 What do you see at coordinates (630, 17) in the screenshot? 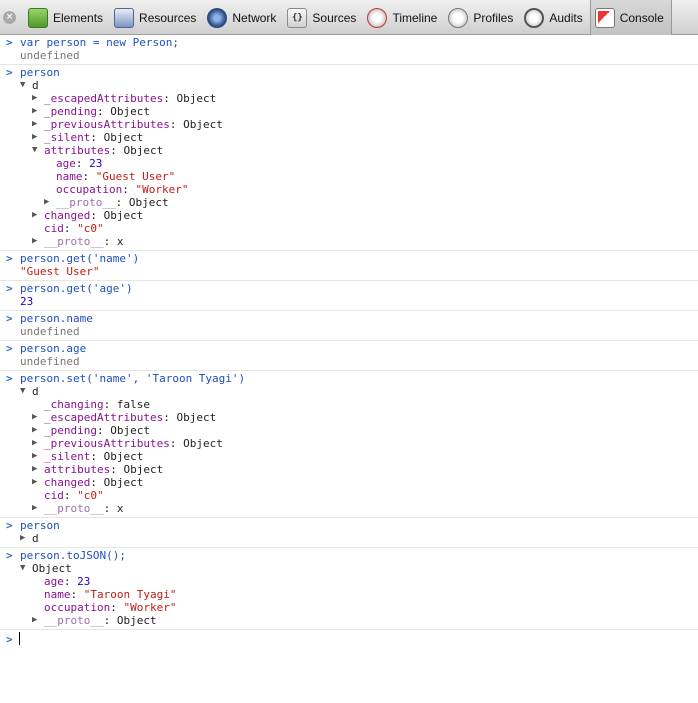
I see `tab-console: Console` at bounding box center [630, 17].